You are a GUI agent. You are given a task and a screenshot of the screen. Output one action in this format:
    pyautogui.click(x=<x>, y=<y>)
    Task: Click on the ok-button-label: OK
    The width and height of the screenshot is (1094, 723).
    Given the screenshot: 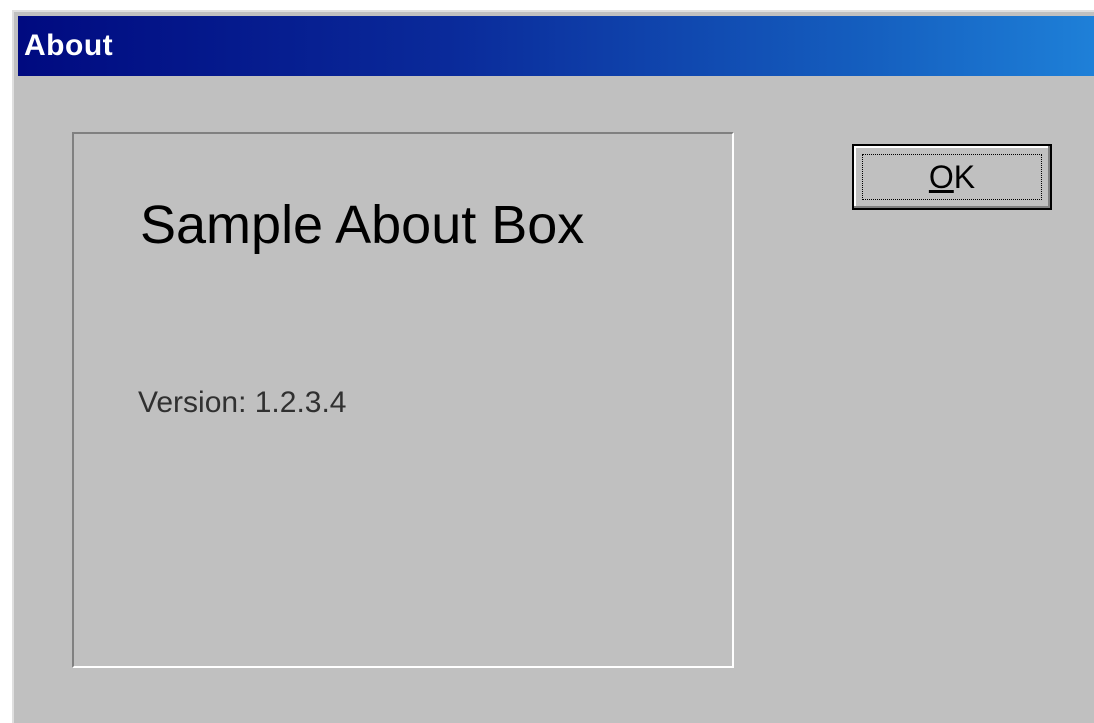 What is the action you would take?
    pyautogui.click(x=952, y=177)
    